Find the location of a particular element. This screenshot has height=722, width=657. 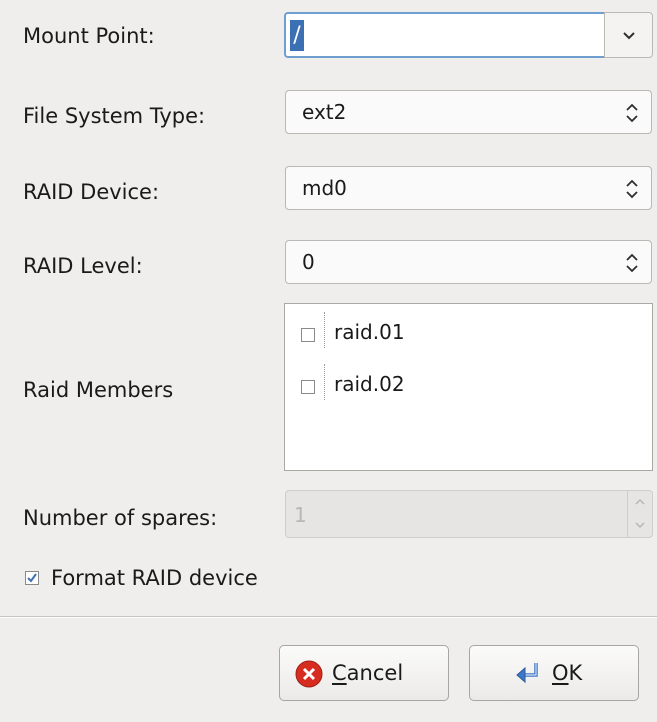

list-item: raid.01 is located at coordinates (468, 330).